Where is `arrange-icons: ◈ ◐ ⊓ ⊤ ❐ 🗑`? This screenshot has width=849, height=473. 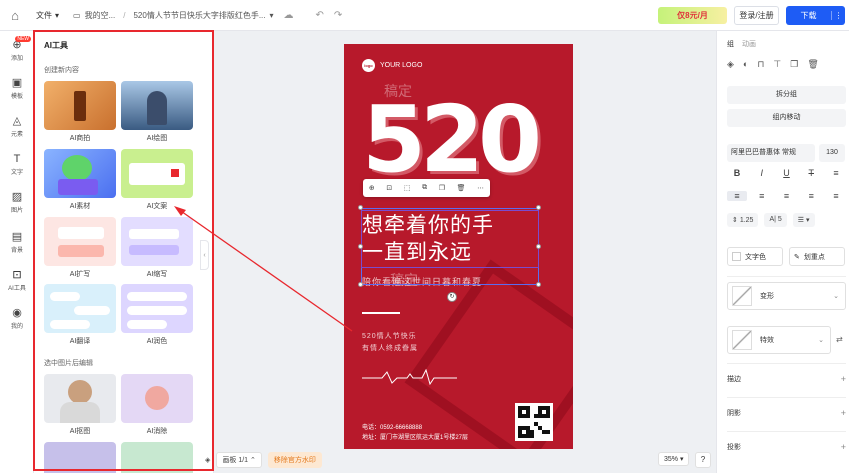 arrange-icons: ◈ ◐ ⊓ ⊤ ❐ 🗑 is located at coordinates (773, 64).